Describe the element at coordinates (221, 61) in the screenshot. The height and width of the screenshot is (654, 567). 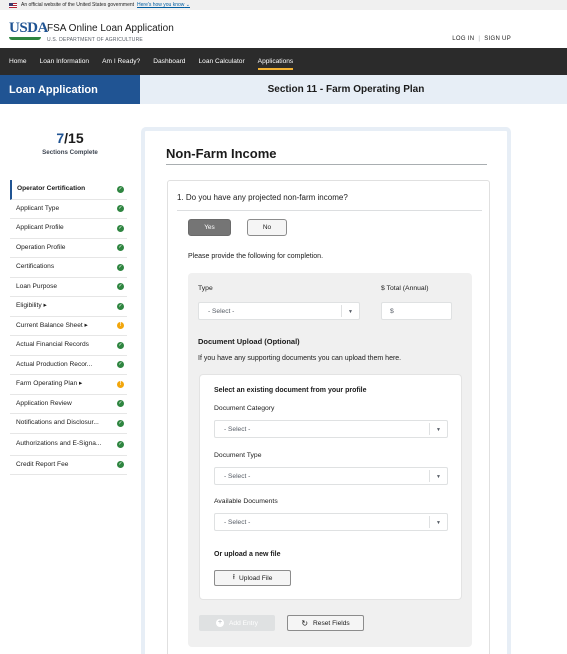
I see `nav-loan-calculator: Loan Calculator` at that location.